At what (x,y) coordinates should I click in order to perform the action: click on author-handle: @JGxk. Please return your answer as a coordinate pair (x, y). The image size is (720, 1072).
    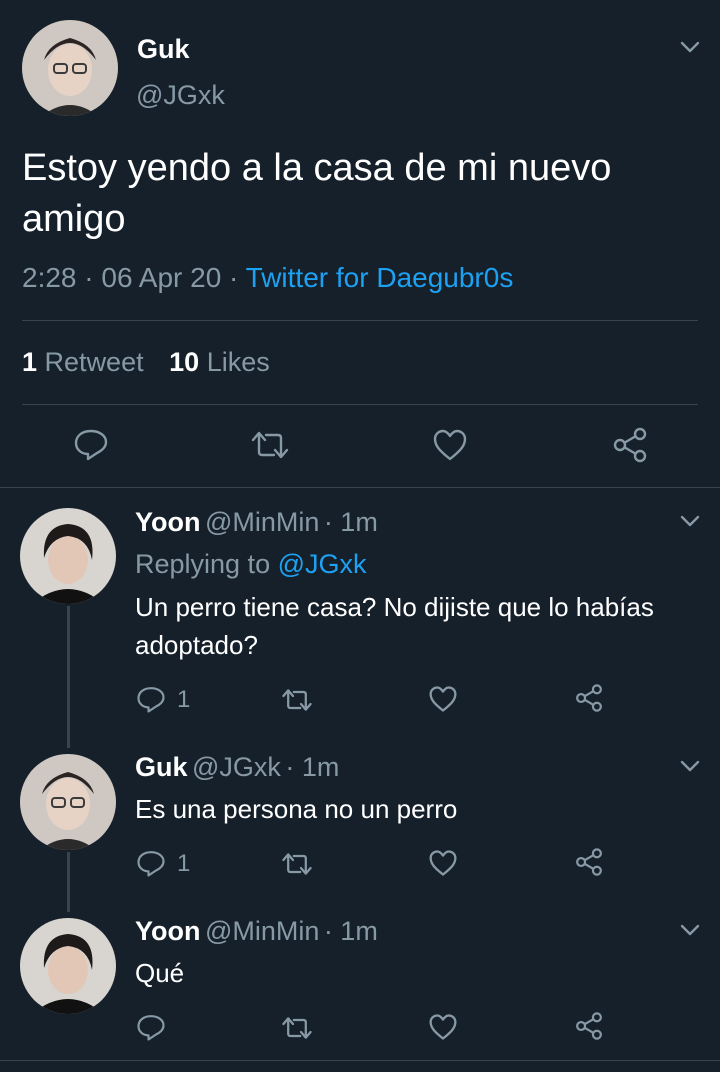
    Looking at the image, I should click on (180, 95).